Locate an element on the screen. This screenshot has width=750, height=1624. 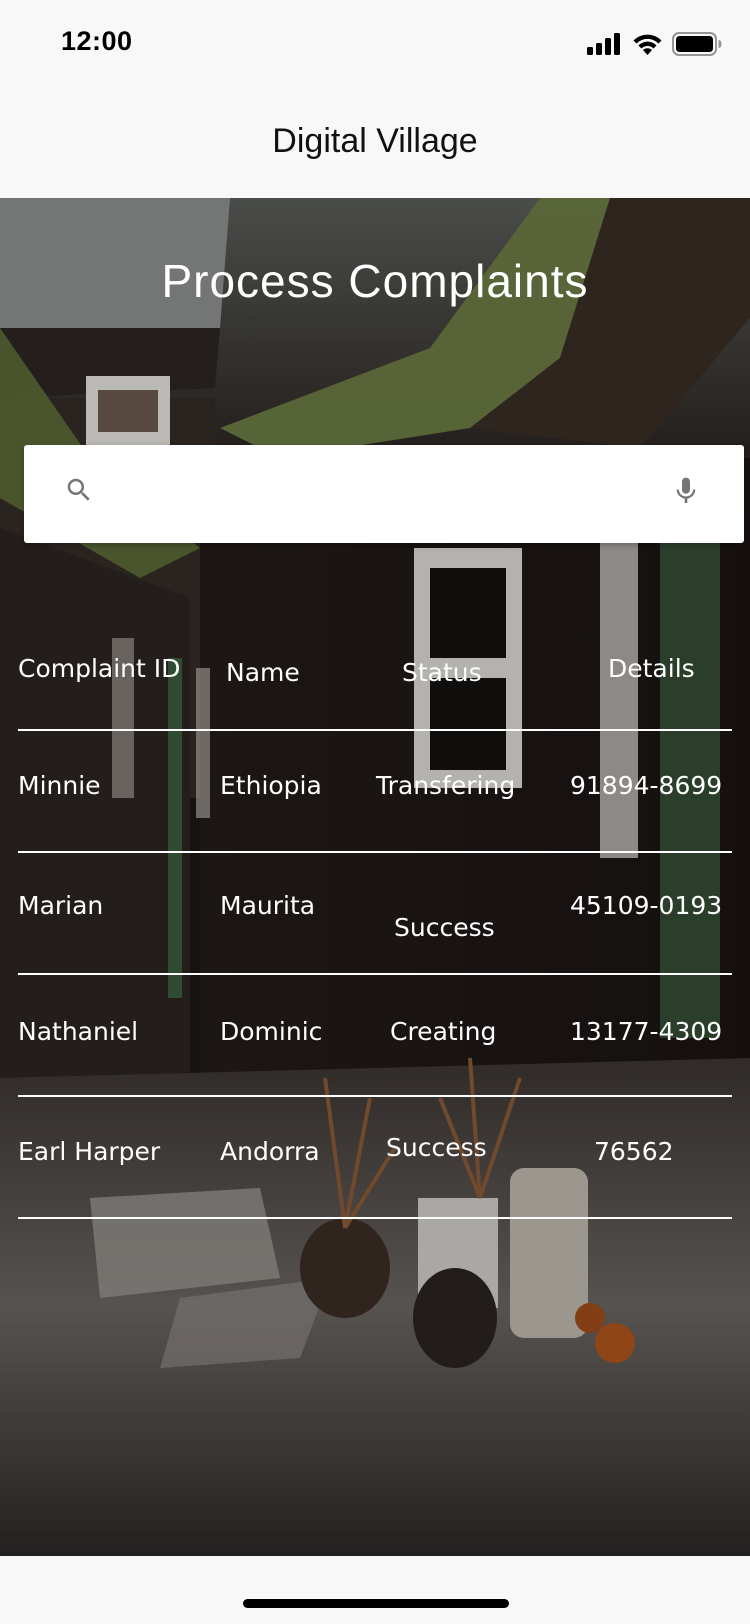
cell-status: Transfering is located at coordinates (446, 785).